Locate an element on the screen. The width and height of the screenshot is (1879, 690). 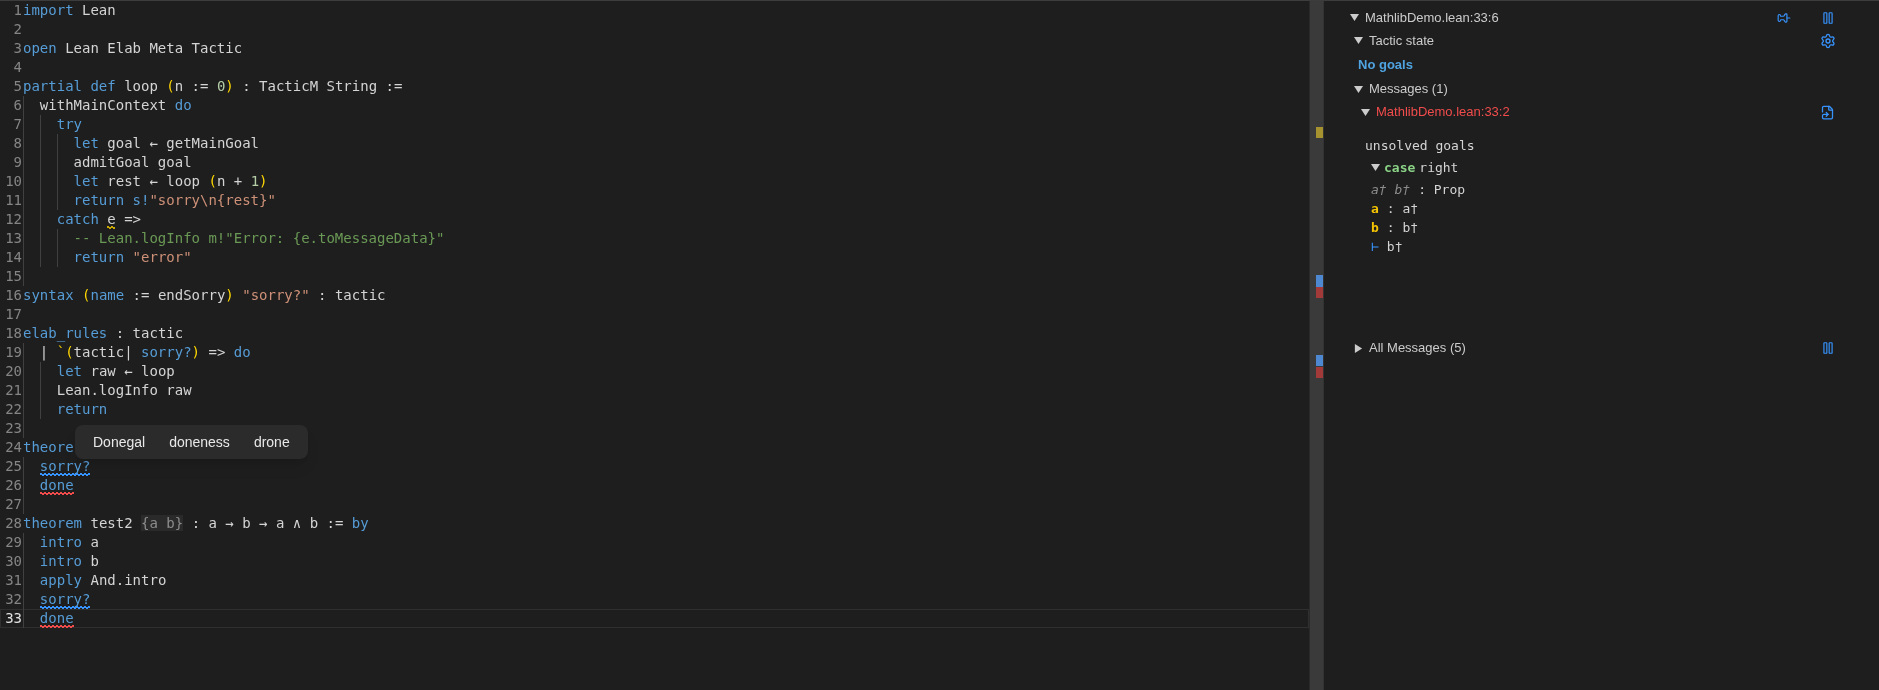
line-number: 10 is located at coordinates (13, 181).